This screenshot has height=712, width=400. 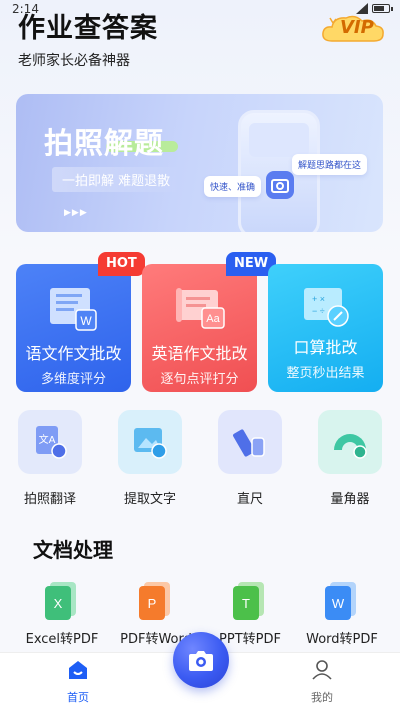 I want to click on camera-scan-button, so click(x=201, y=660).